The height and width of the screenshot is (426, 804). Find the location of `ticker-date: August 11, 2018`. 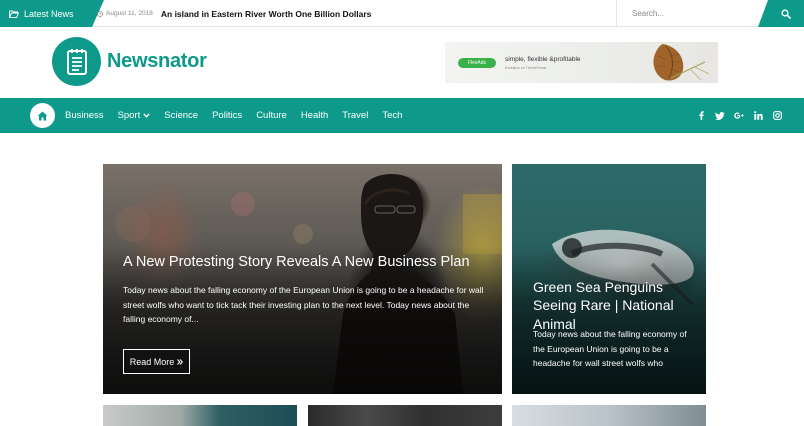

ticker-date: August 11, 2018 is located at coordinates (125, 13).